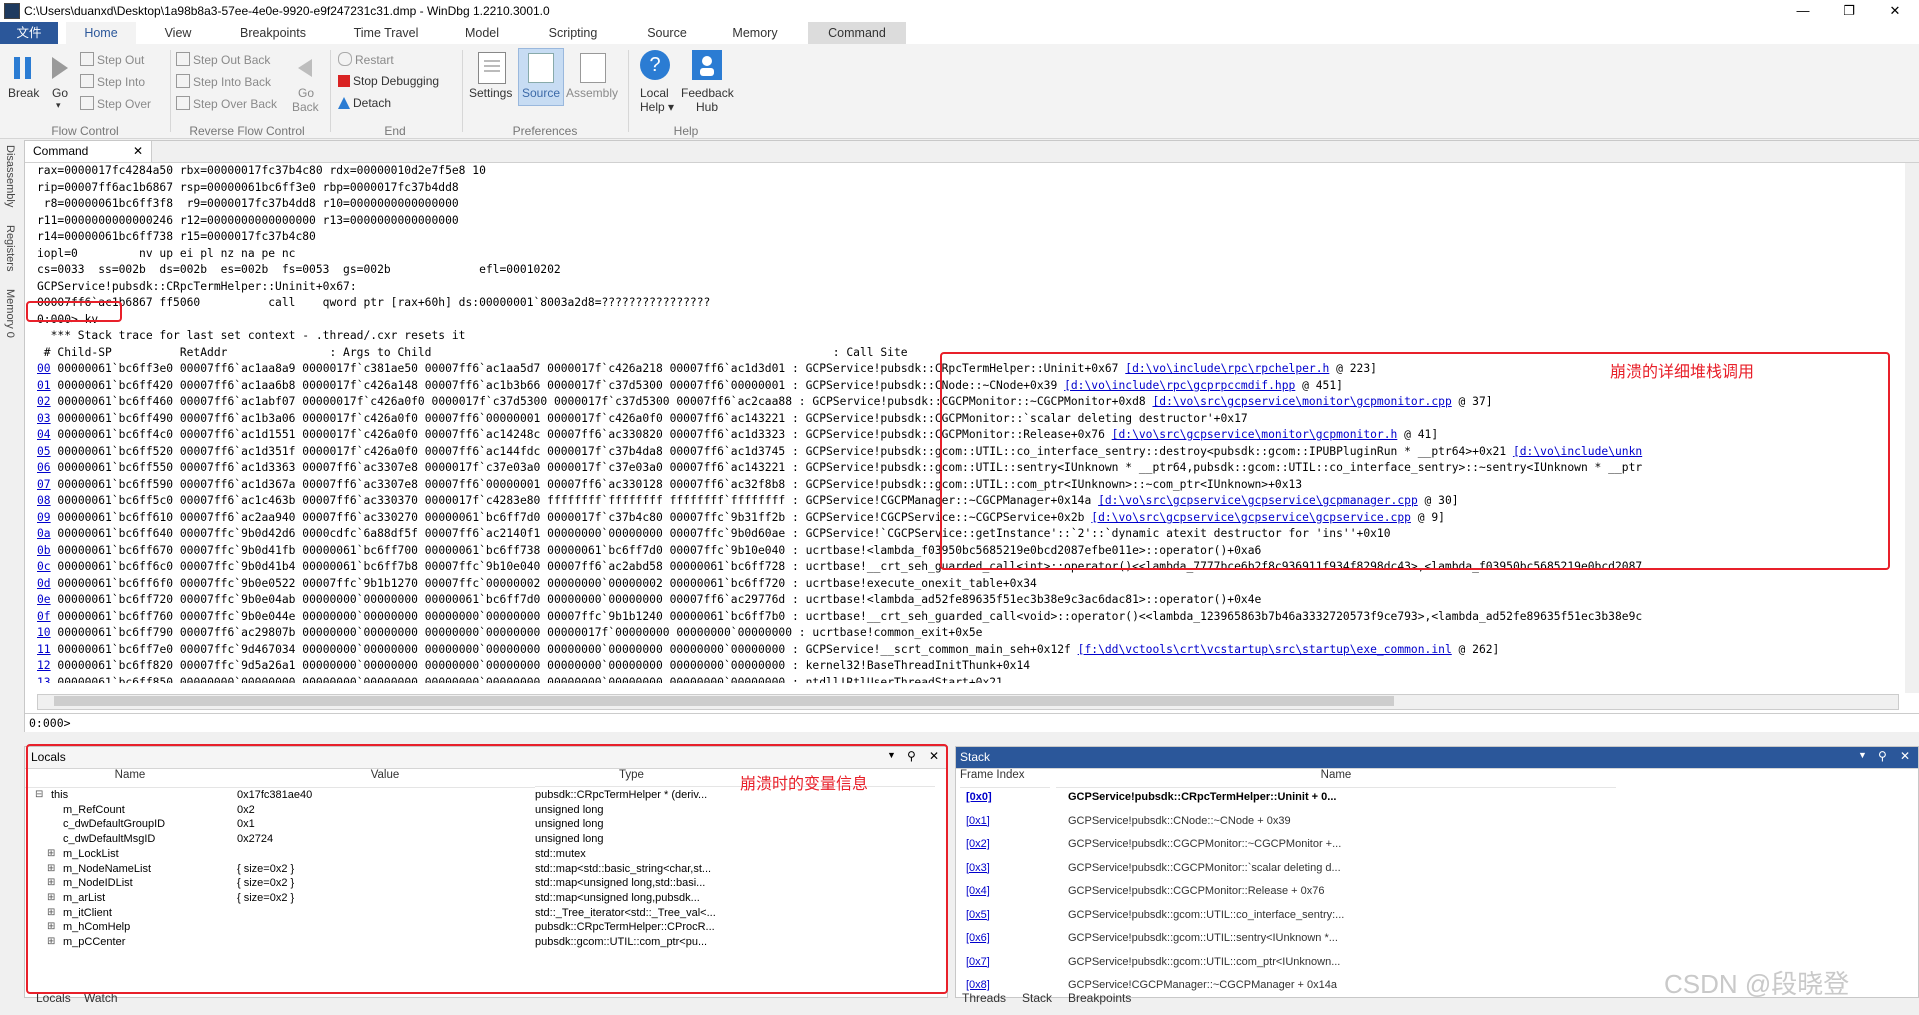 The width and height of the screenshot is (1919, 1015). What do you see at coordinates (972, 722) in the screenshot?
I see `command-input: 0:000>` at bounding box center [972, 722].